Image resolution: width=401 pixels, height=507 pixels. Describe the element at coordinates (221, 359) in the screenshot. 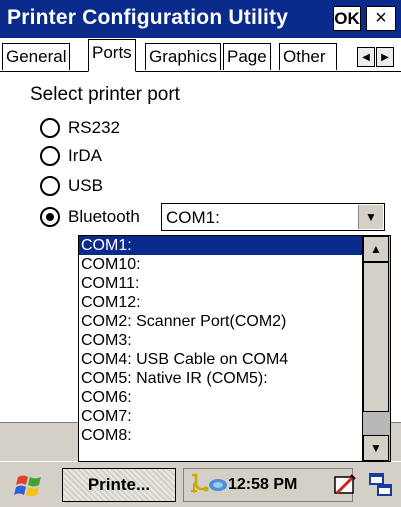

I see `dropdown-item: COM4: USB Cable on COM4` at that location.